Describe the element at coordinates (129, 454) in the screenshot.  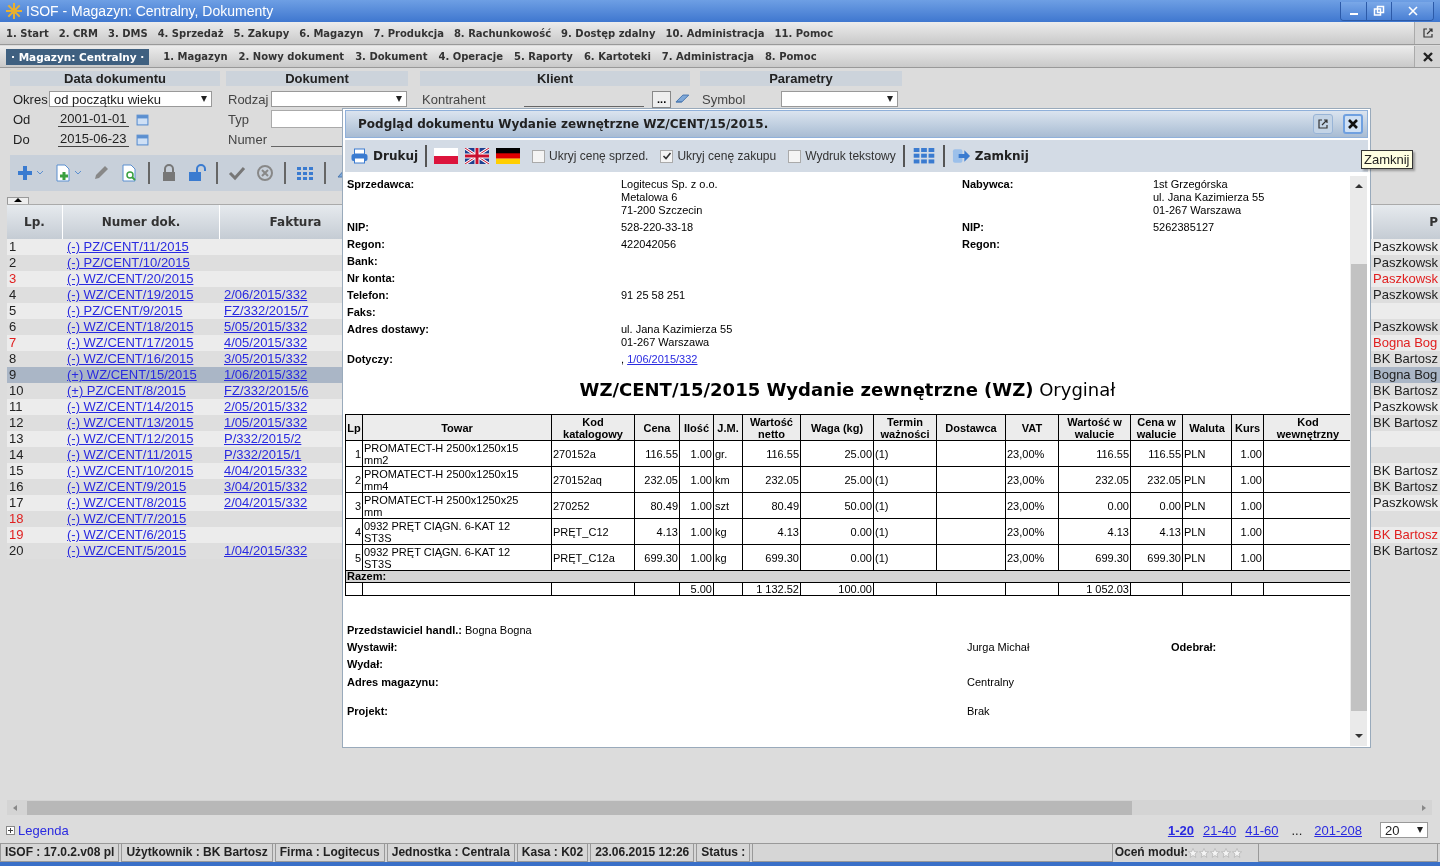
I see `document-link: (-) WZ/CENT/11/2015` at that location.